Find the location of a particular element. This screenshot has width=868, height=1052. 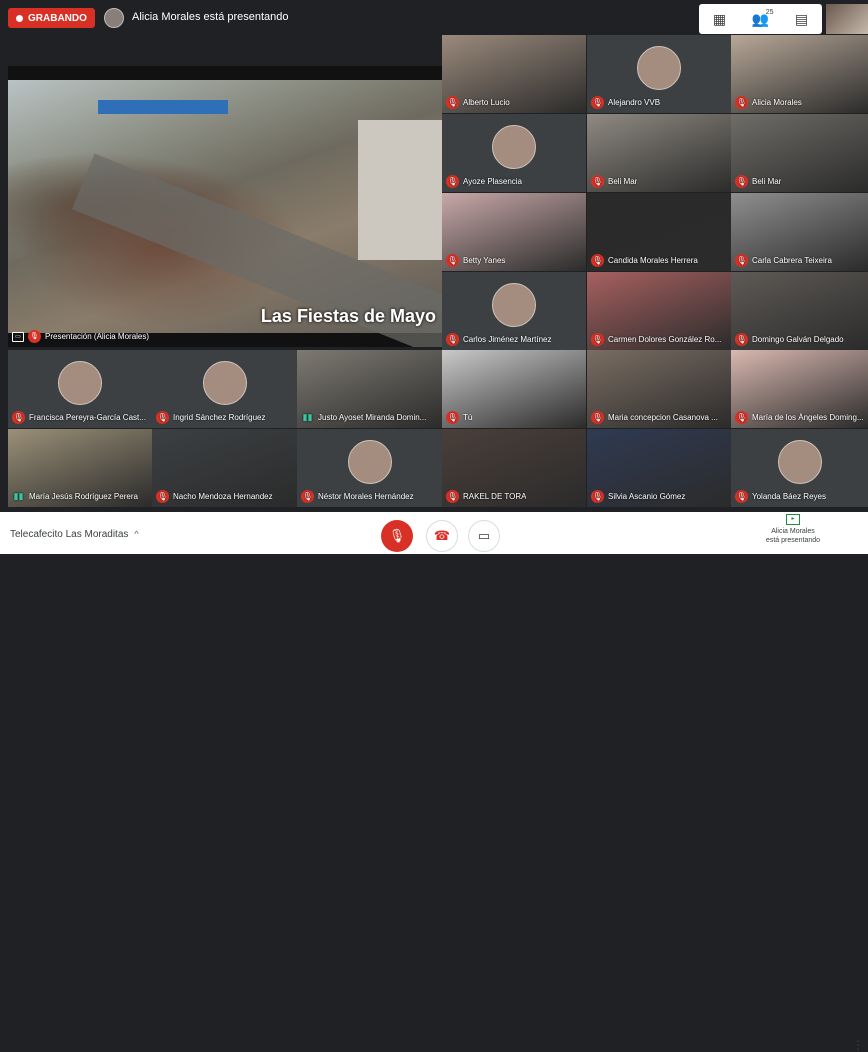

participant-name: Domingo Galván Delgado is located at coordinates (798, 339).